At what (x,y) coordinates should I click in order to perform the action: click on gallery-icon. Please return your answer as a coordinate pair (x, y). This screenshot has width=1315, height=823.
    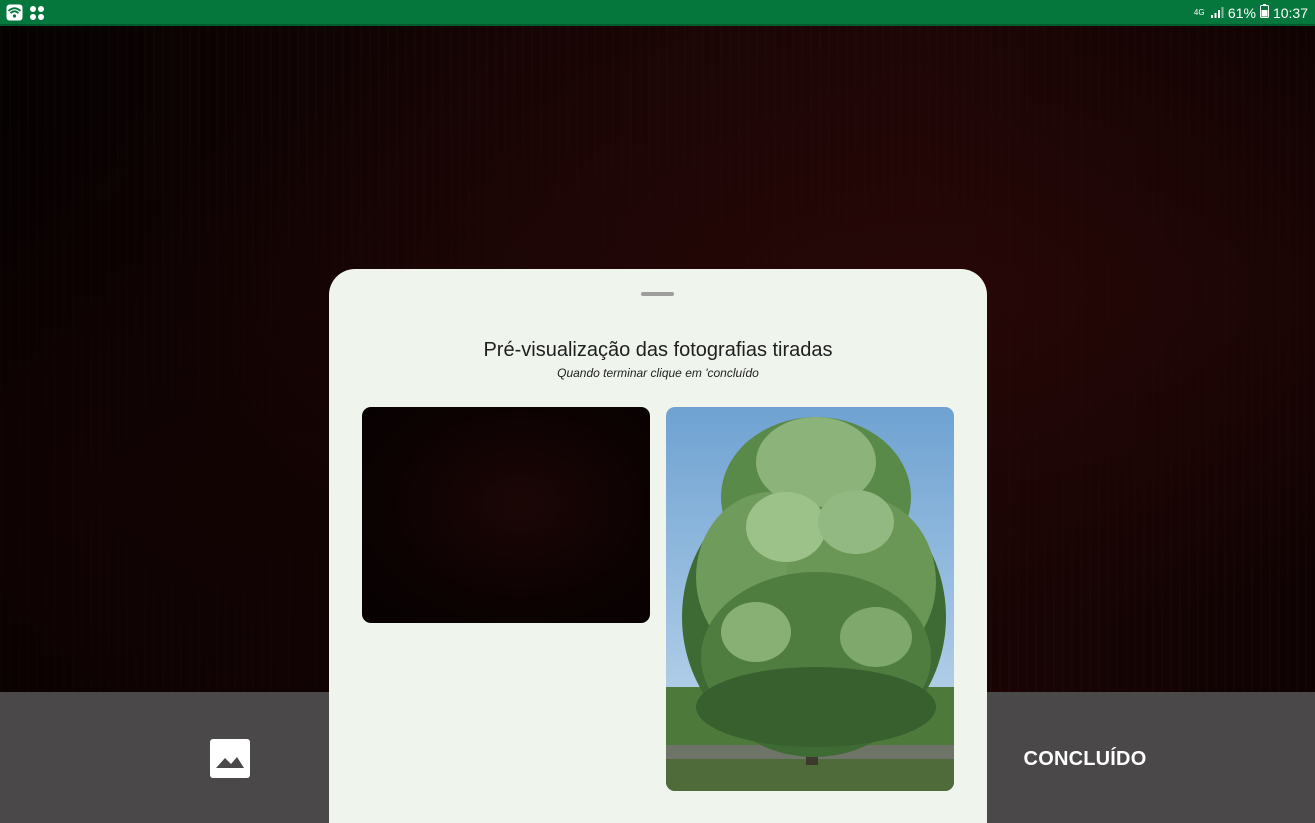
    Looking at the image, I should click on (230, 762).